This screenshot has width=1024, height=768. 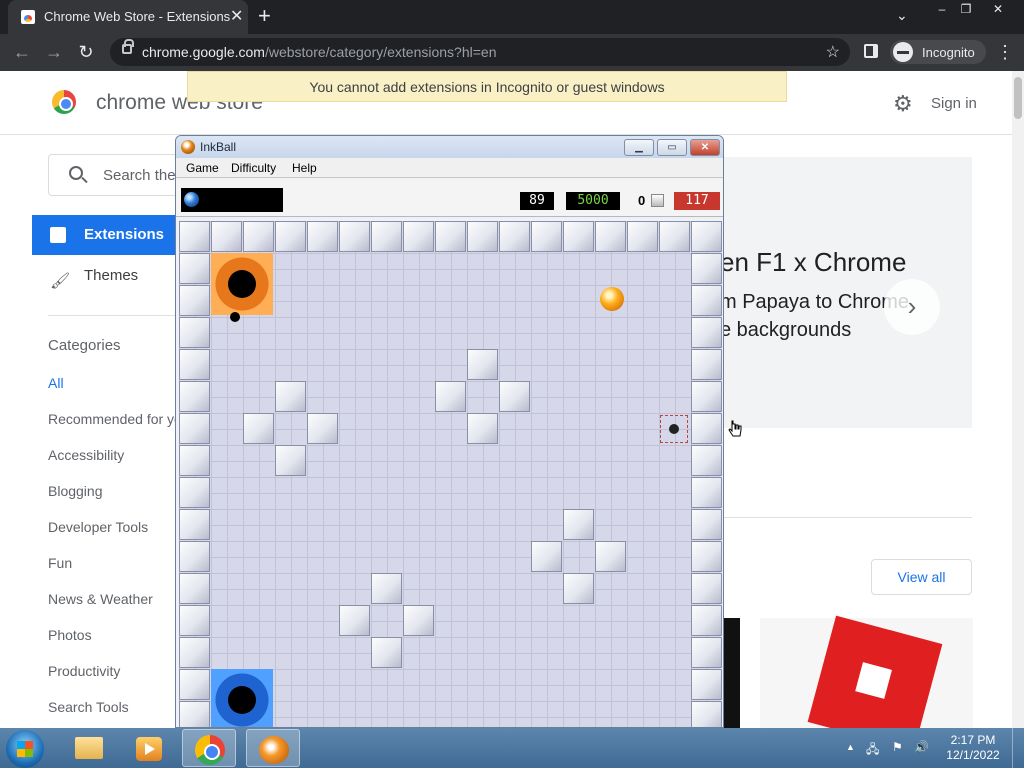 What do you see at coordinates (833, 52) in the screenshot?
I see `bookmark-star-icon: ☆` at bounding box center [833, 52].